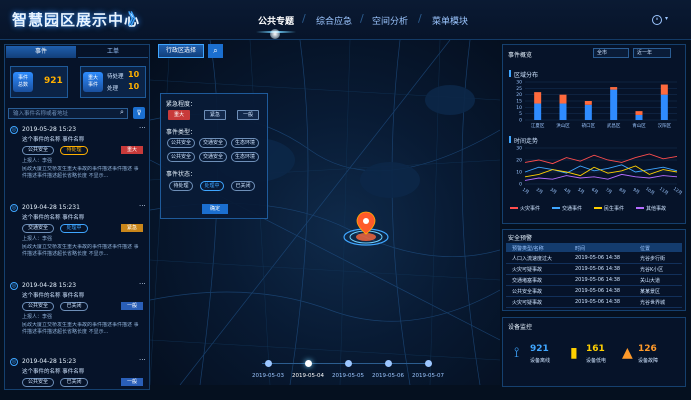  Describe the element at coordinates (614, 125) in the screenshot. I see `x-tick-label: 武昌区` at that location.